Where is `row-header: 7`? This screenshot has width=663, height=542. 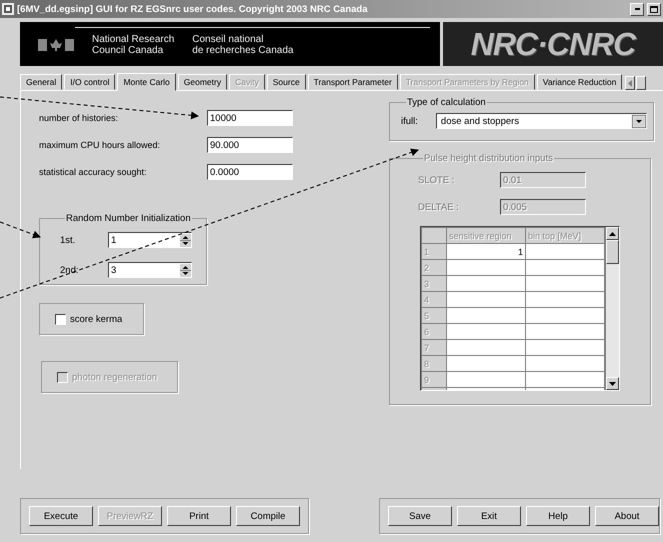
row-header: 7 is located at coordinates (434, 348).